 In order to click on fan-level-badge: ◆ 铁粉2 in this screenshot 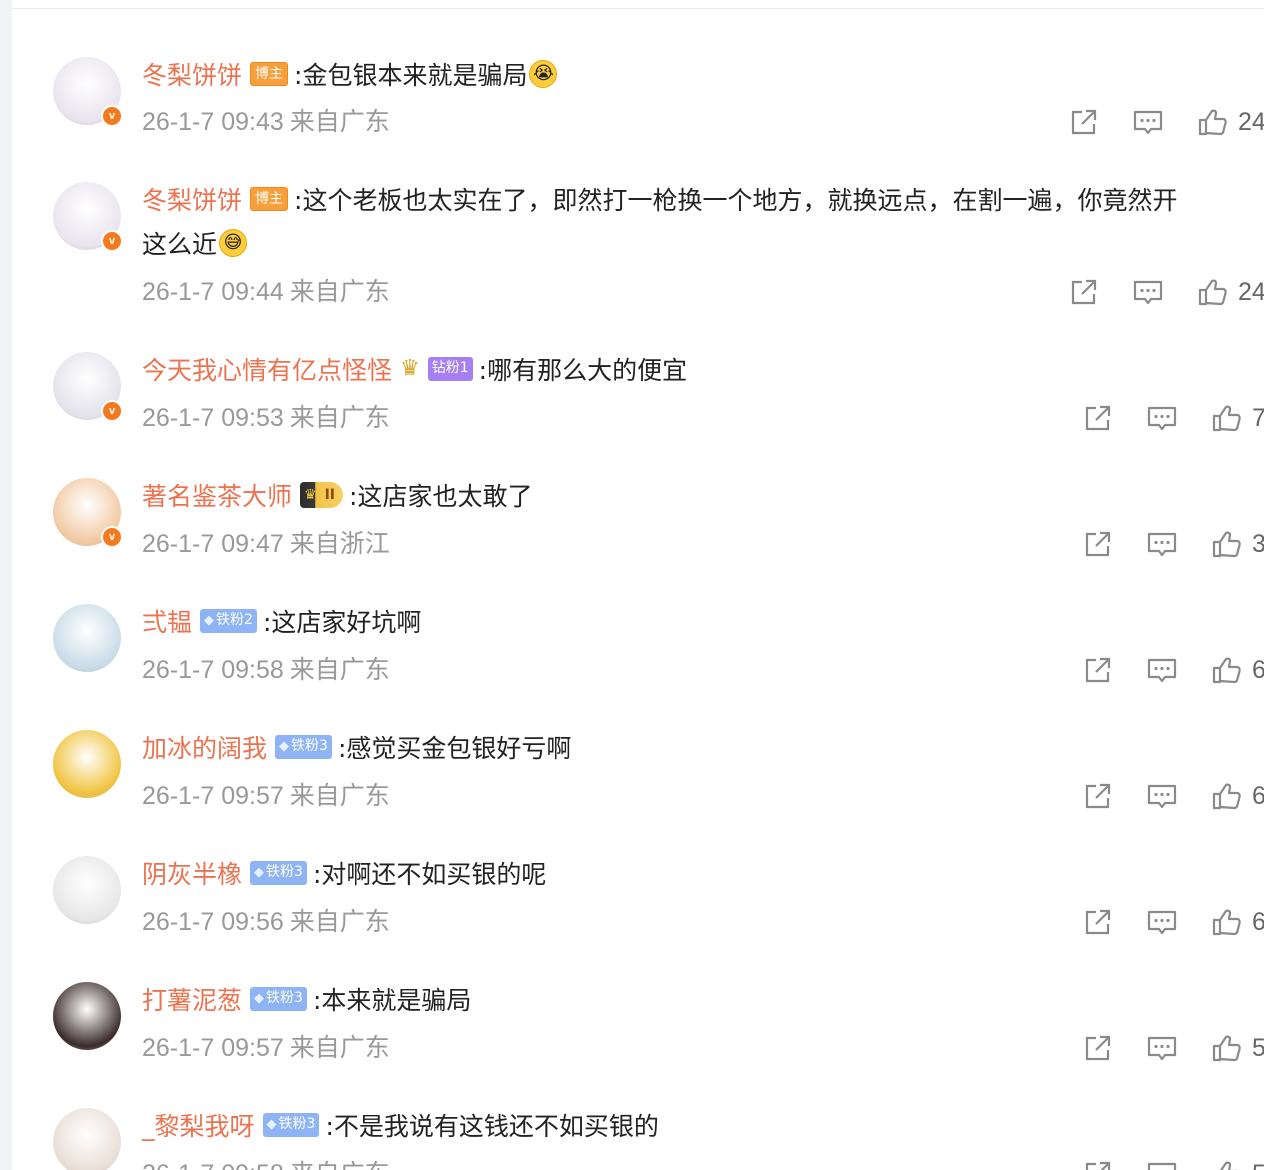, I will do `click(228, 621)`.